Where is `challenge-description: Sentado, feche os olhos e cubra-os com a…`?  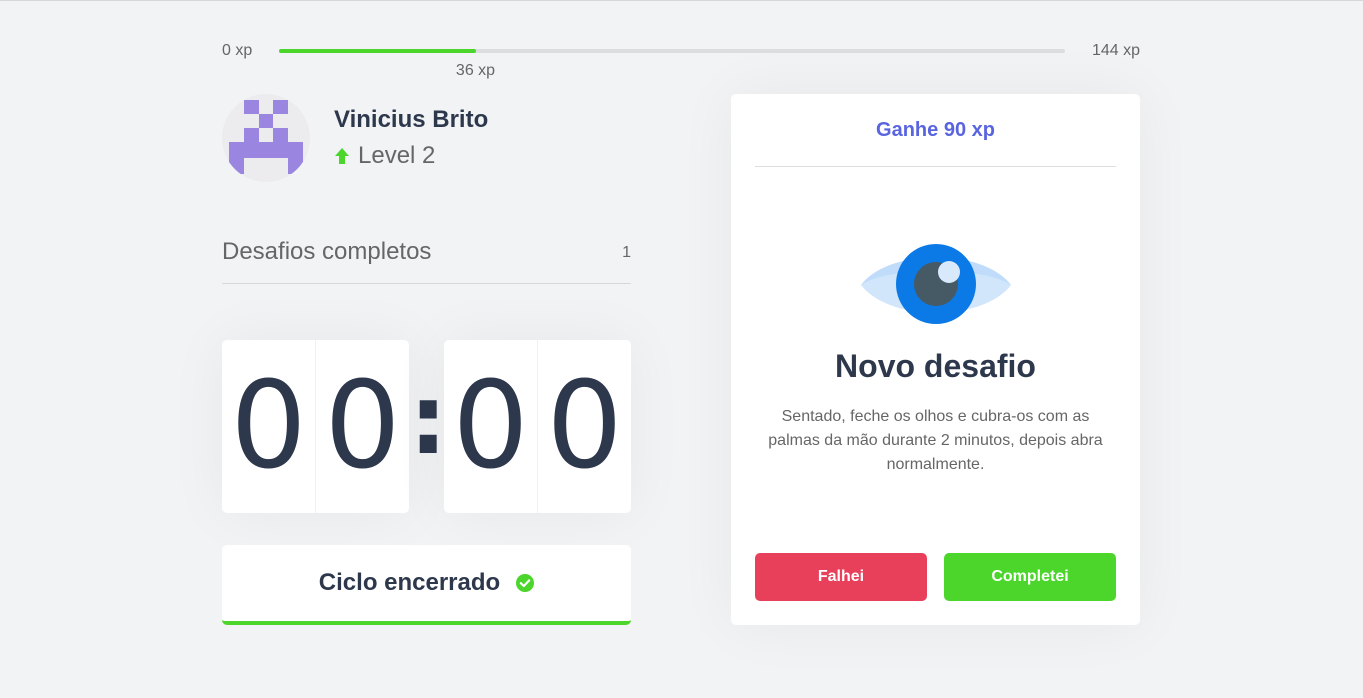
challenge-description: Sentado, feche os olhos e cubra-os com a… is located at coordinates (935, 440).